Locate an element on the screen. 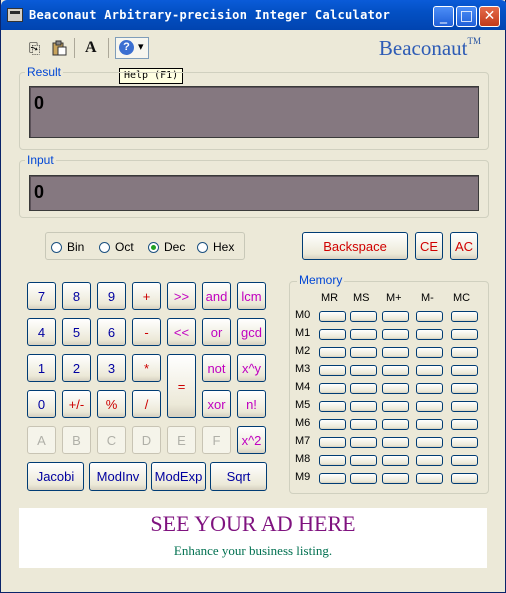 This screenshot has height=593, width=506. memory-button-mminus-m9 is located at coordinates (429, 478).